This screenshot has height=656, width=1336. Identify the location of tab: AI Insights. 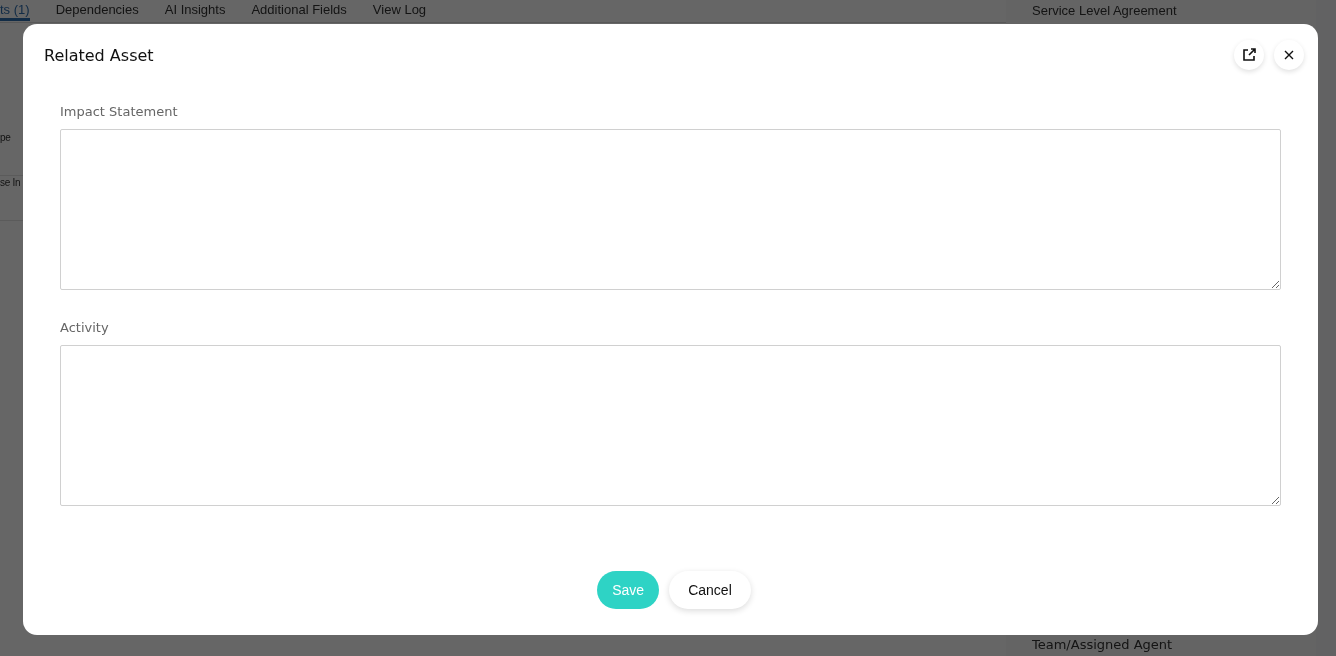
(195, 11).